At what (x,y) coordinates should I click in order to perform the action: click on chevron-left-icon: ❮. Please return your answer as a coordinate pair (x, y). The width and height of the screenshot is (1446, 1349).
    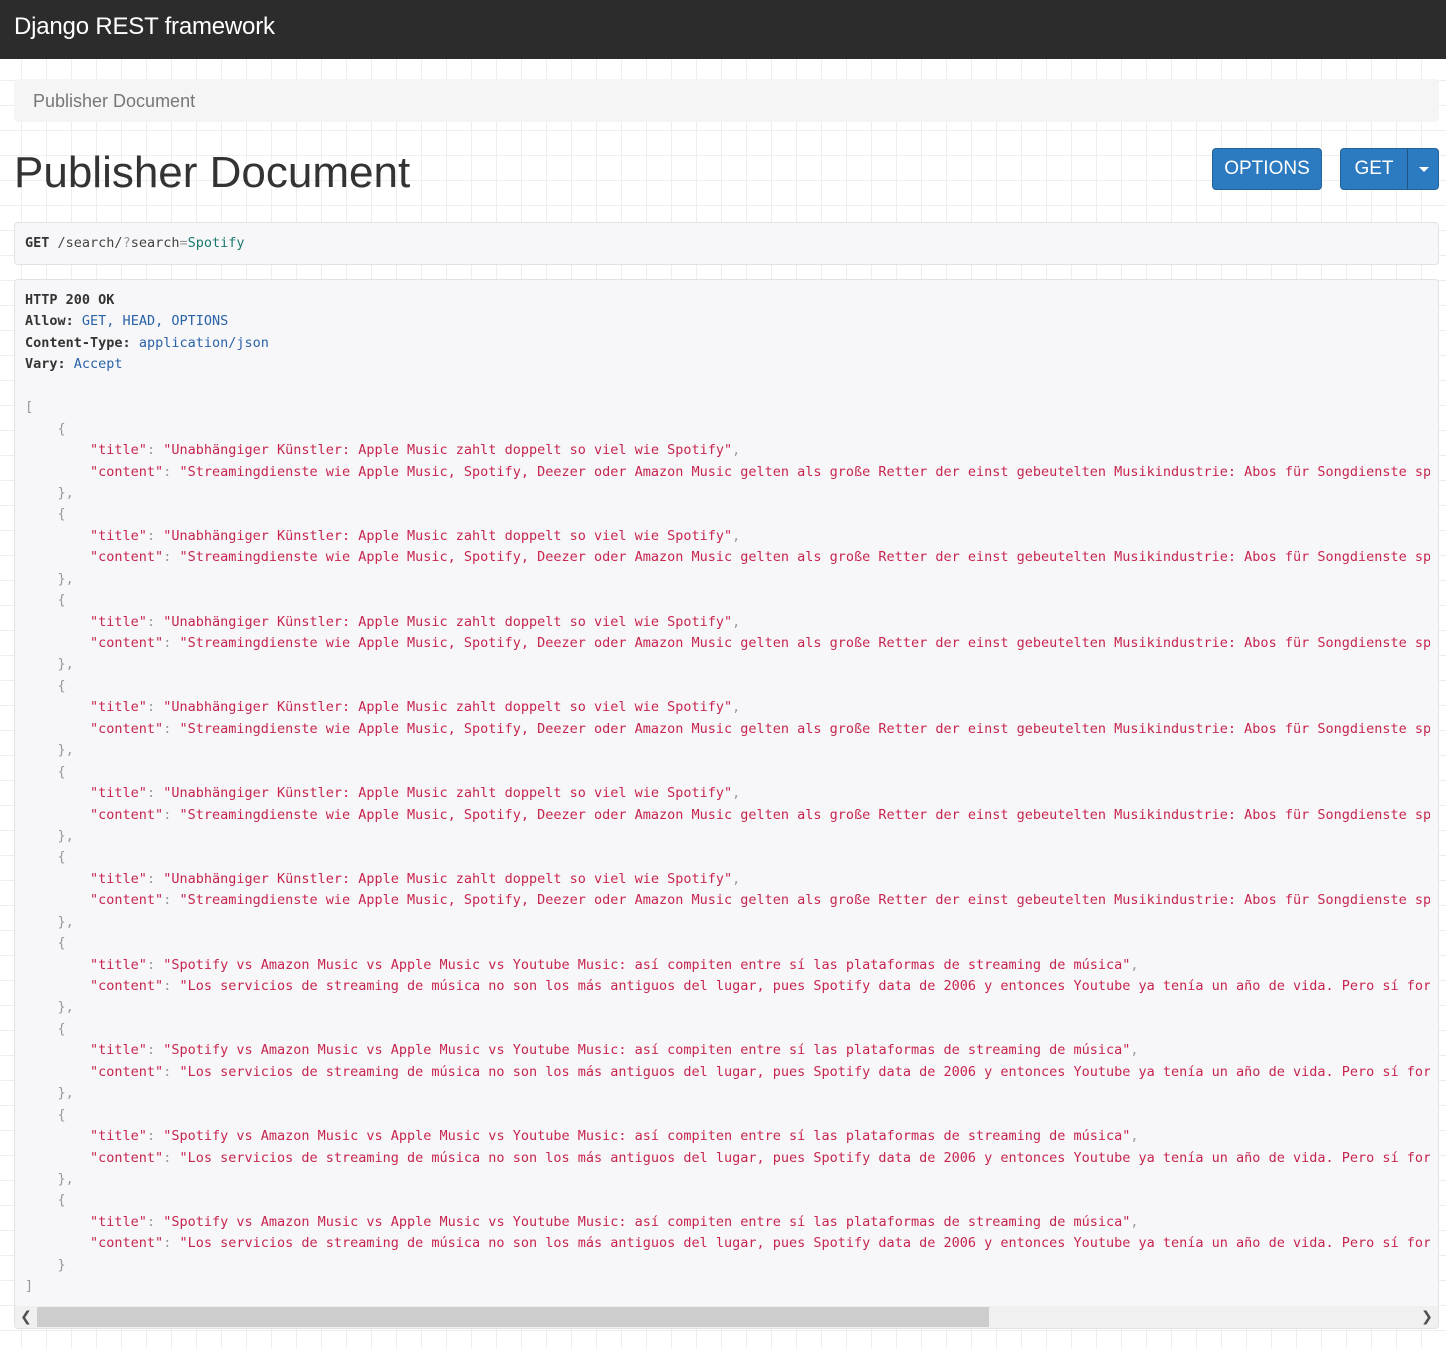
    Looking at the image, I should click on (26, 1317).